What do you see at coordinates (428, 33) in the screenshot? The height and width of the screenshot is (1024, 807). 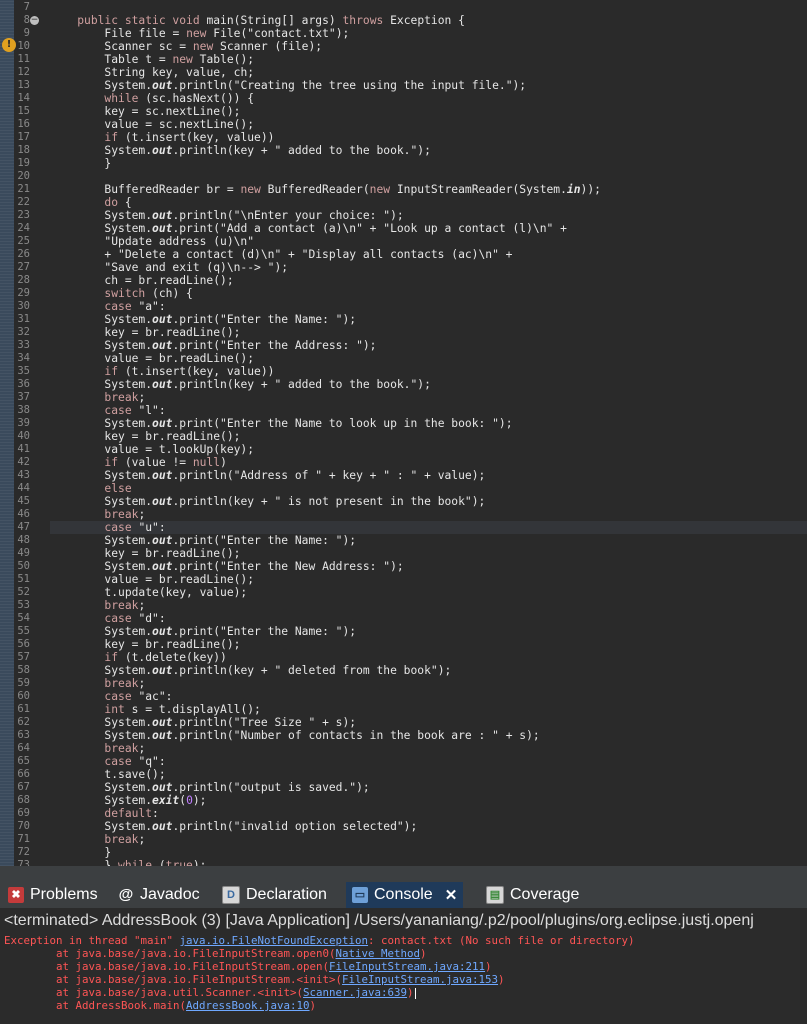 I see `code-line: File file = new File("contact.txt");` at bounding box center [428, 33].